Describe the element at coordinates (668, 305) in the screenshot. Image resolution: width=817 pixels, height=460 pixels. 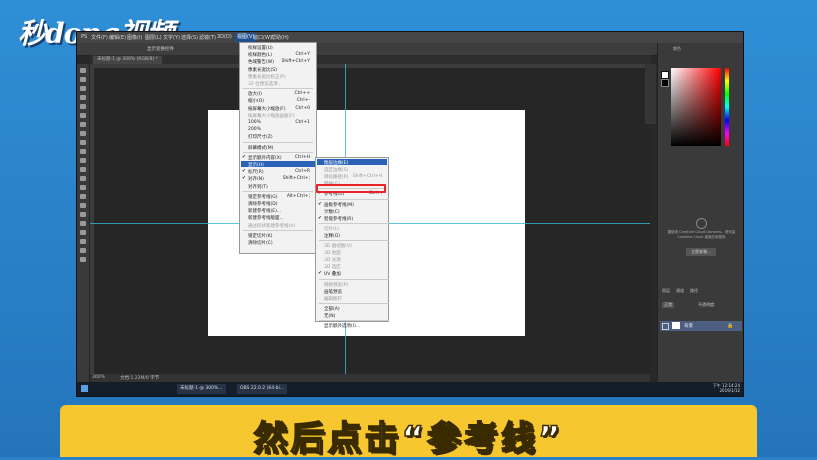
I see `blend-mode-select: 正常` at that location.